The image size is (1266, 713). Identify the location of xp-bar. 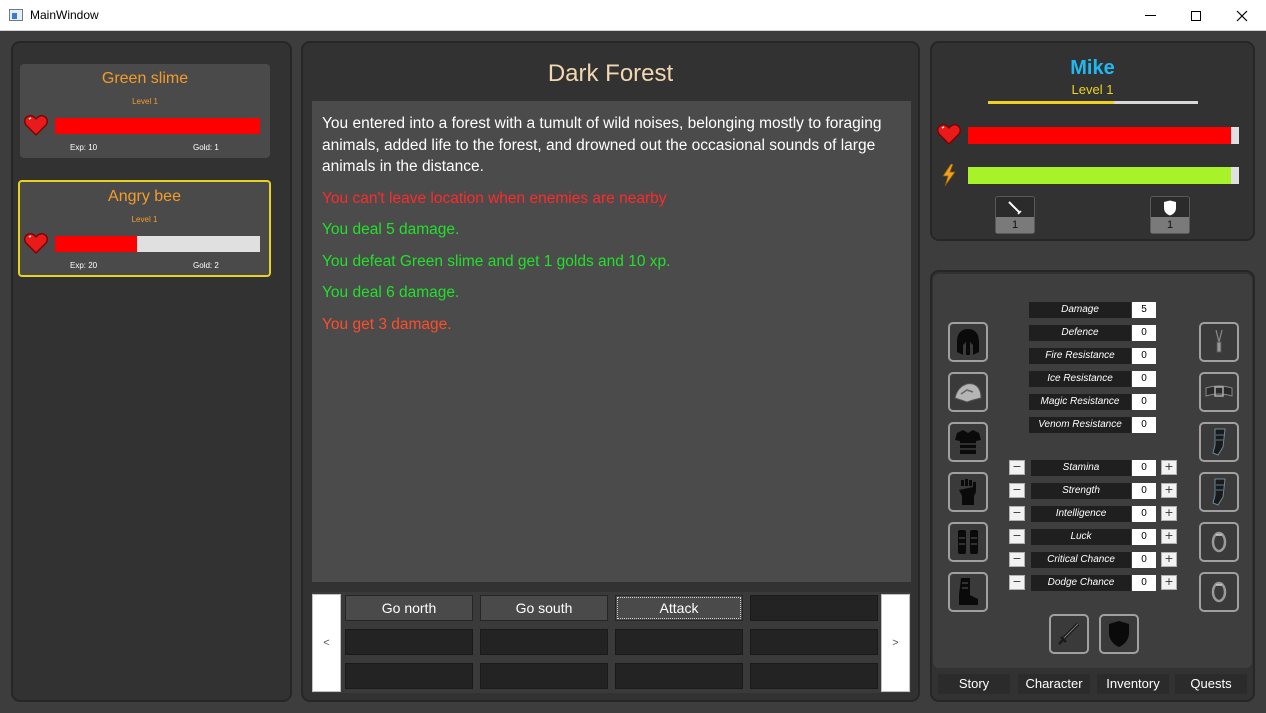
(1093, 102).